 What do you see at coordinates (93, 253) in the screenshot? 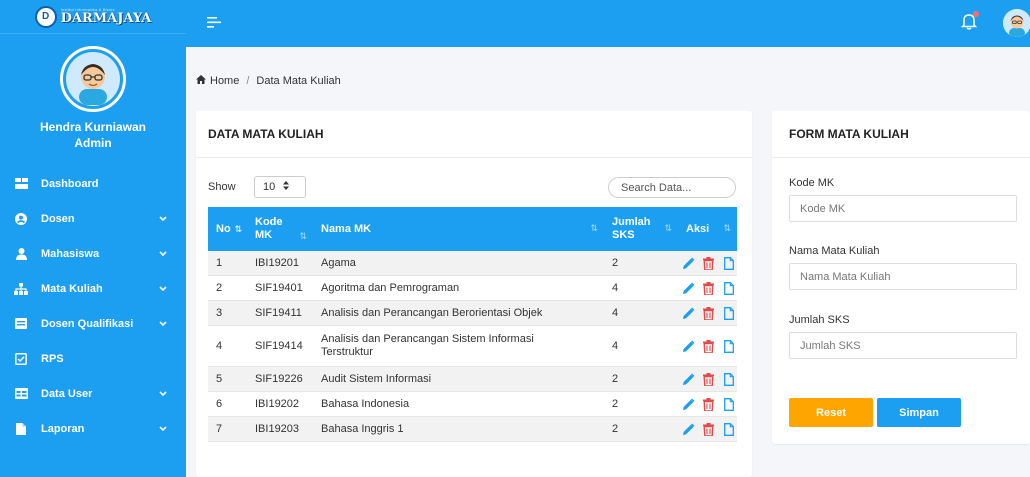
I see `sidebar-item-mahasiswa: Mahasiswa` at bounding box center [93, 253].